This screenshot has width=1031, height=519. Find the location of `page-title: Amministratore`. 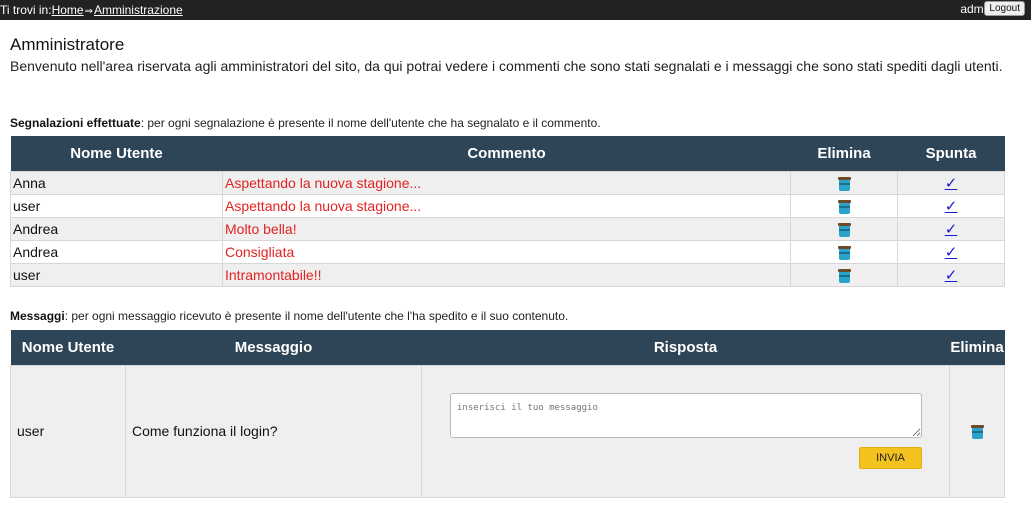

page-title: Amministratore is located at coordinates (67, 44).